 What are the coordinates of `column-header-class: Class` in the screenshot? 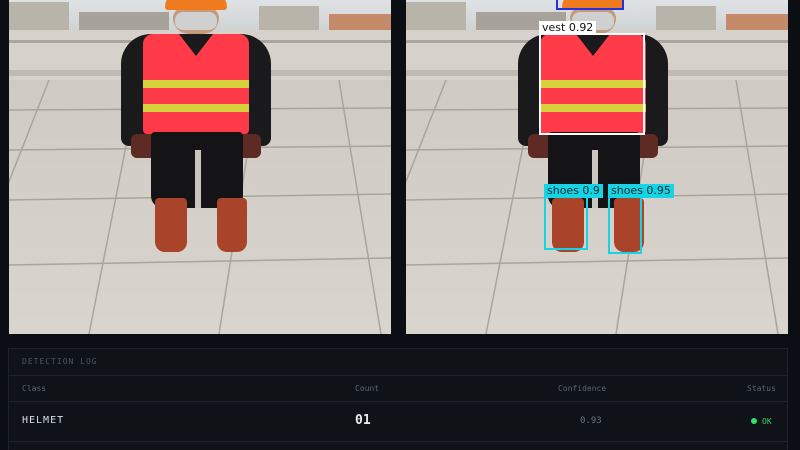 It's located at (34, 388).